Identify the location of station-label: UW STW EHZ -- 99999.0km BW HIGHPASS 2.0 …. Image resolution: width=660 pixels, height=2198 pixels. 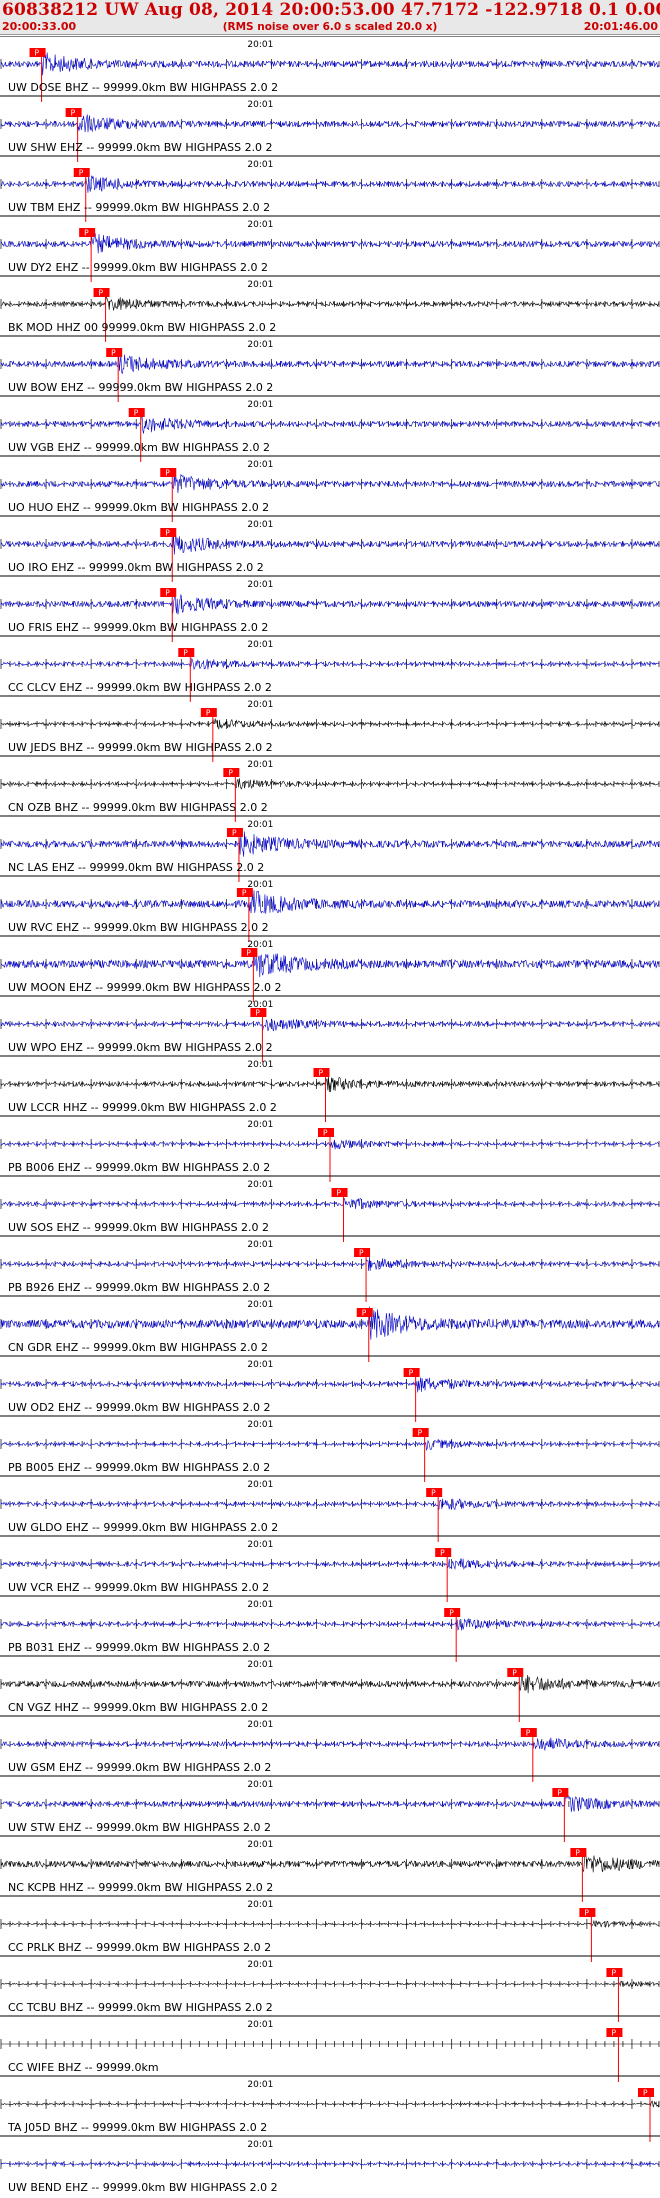
(139, 1827).